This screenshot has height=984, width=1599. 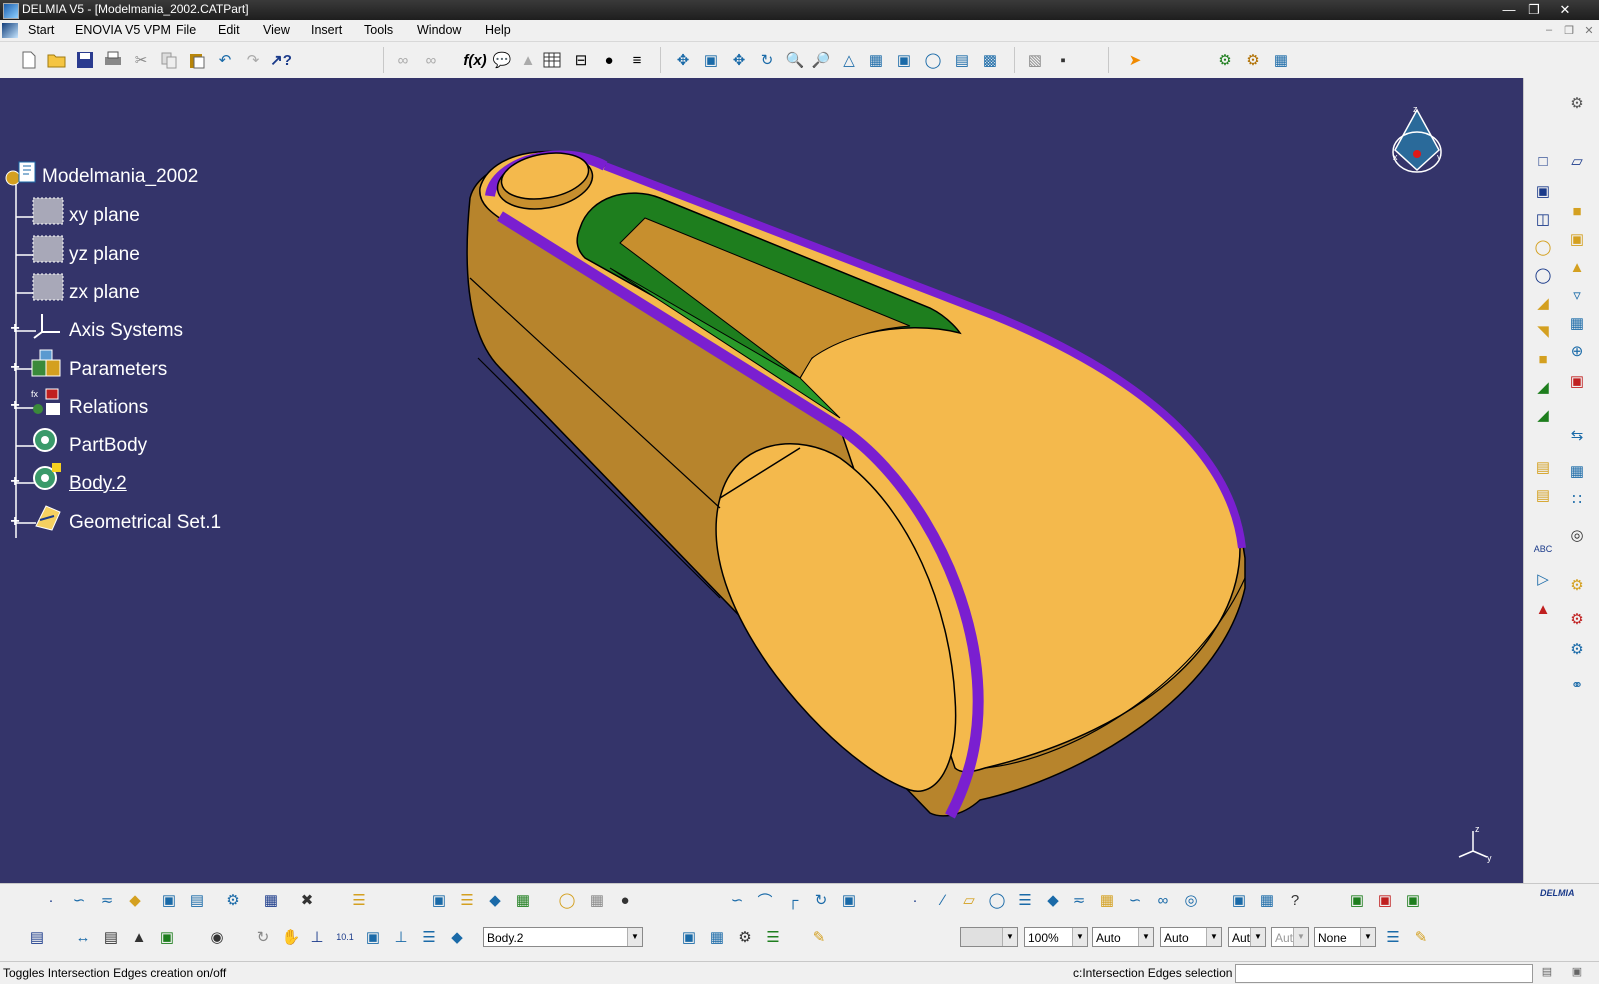 What do you see at coordinates (1577, 535) in the screenshot?
I see `measure-icon: ◎` at bounding box center [1577, 535].